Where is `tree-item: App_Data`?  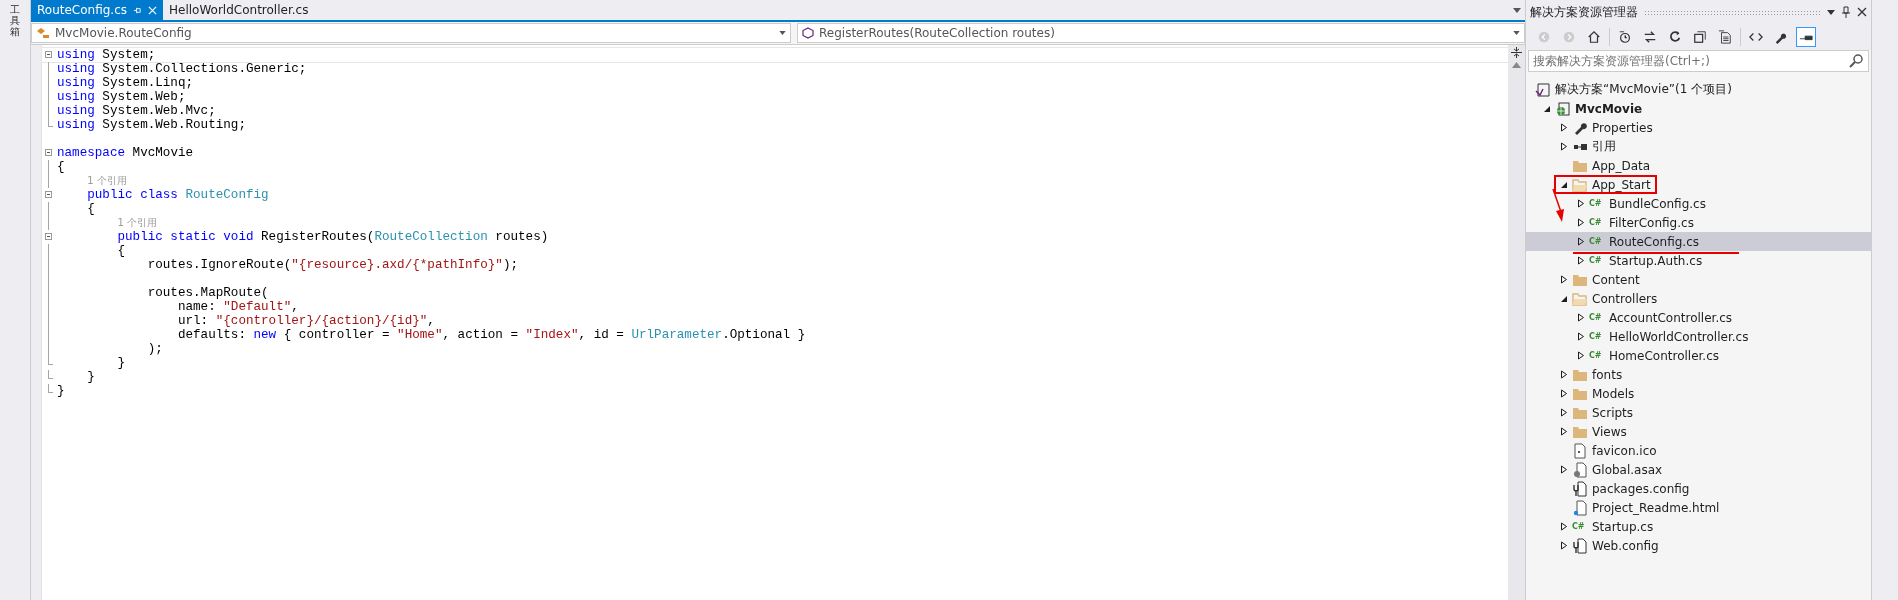 tree-item: App_Data is located at coordinates (1698, 165).